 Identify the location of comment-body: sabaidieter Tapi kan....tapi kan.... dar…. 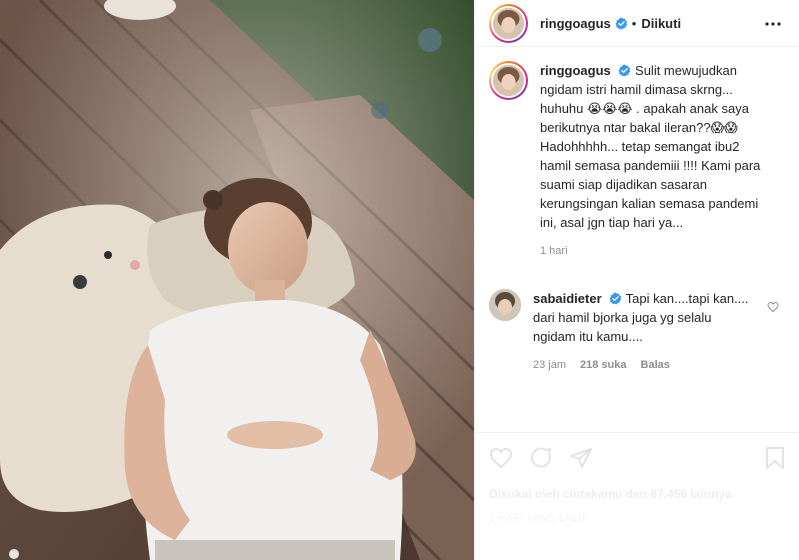
(648, 332).